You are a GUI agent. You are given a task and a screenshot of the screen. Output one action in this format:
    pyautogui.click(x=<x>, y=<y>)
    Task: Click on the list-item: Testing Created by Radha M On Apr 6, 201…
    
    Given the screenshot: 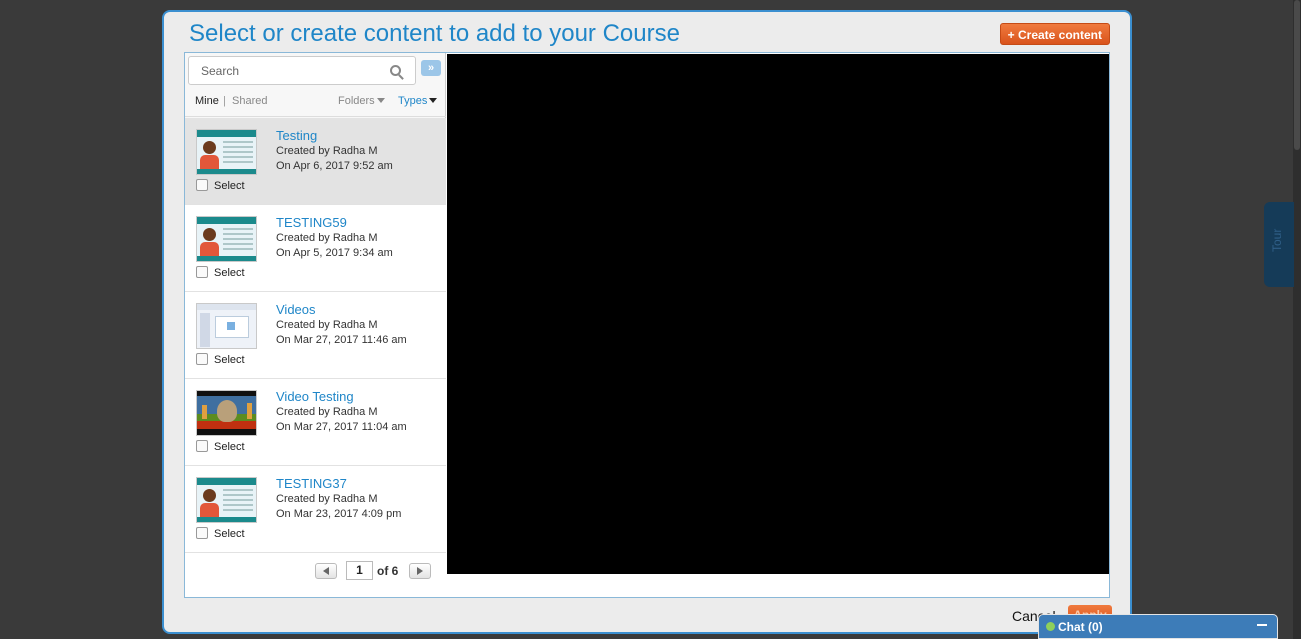 What is the action you would take?
    pyautogui.click(x=315, y=161)
    